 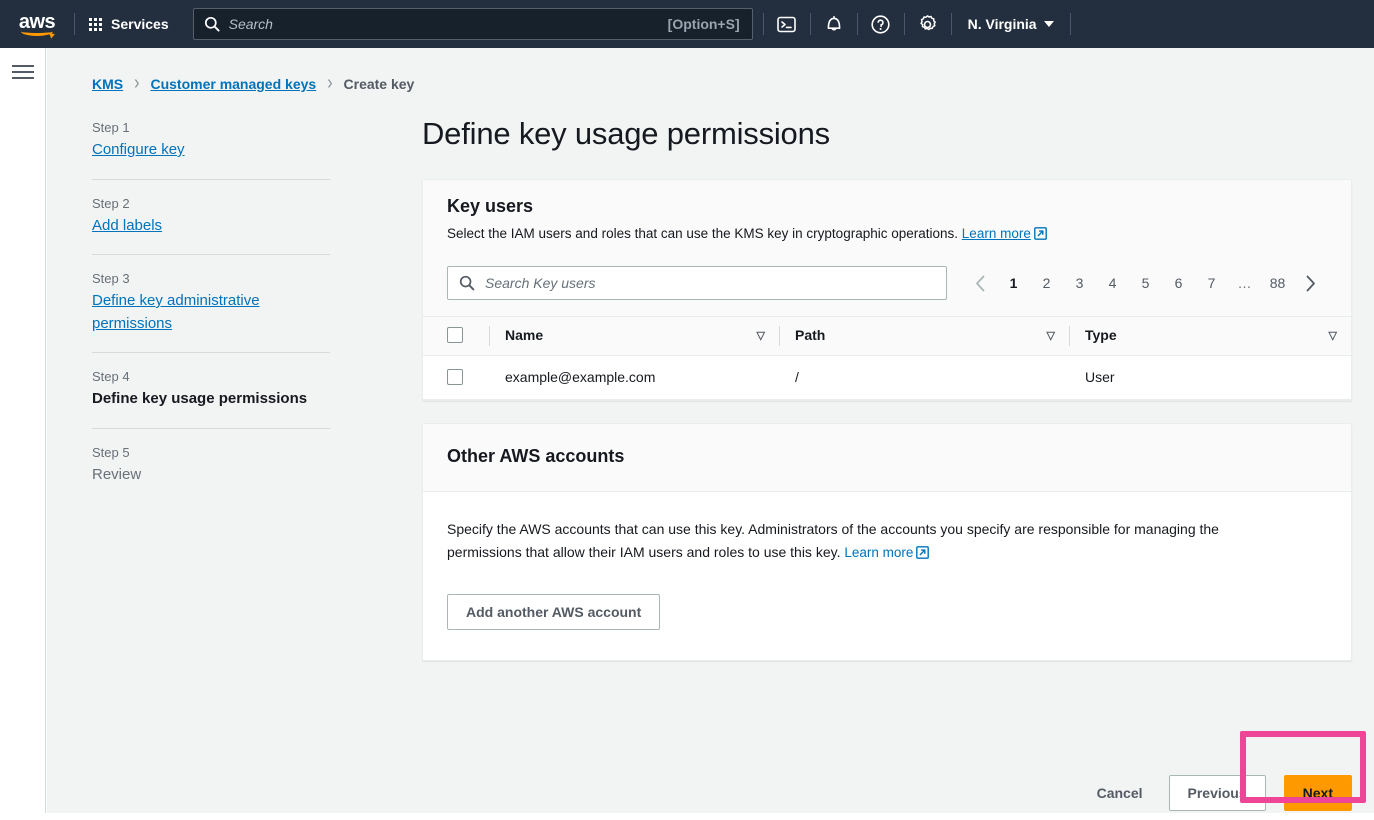 What do you see at coordinates (212, 390) in the screenshot?
I see `sidebar-step-4: Step 4 Define key usage permissions` at bounding box center [212, 390].